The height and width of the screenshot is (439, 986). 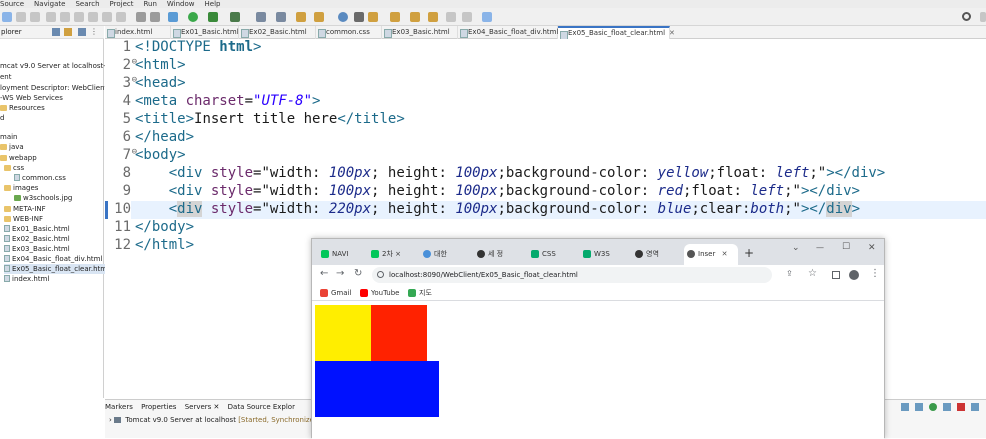 What do you see at coordinates (487, 17) in the screenshot?
I see `maximize-view-icon` at bounding box center [487, 17].